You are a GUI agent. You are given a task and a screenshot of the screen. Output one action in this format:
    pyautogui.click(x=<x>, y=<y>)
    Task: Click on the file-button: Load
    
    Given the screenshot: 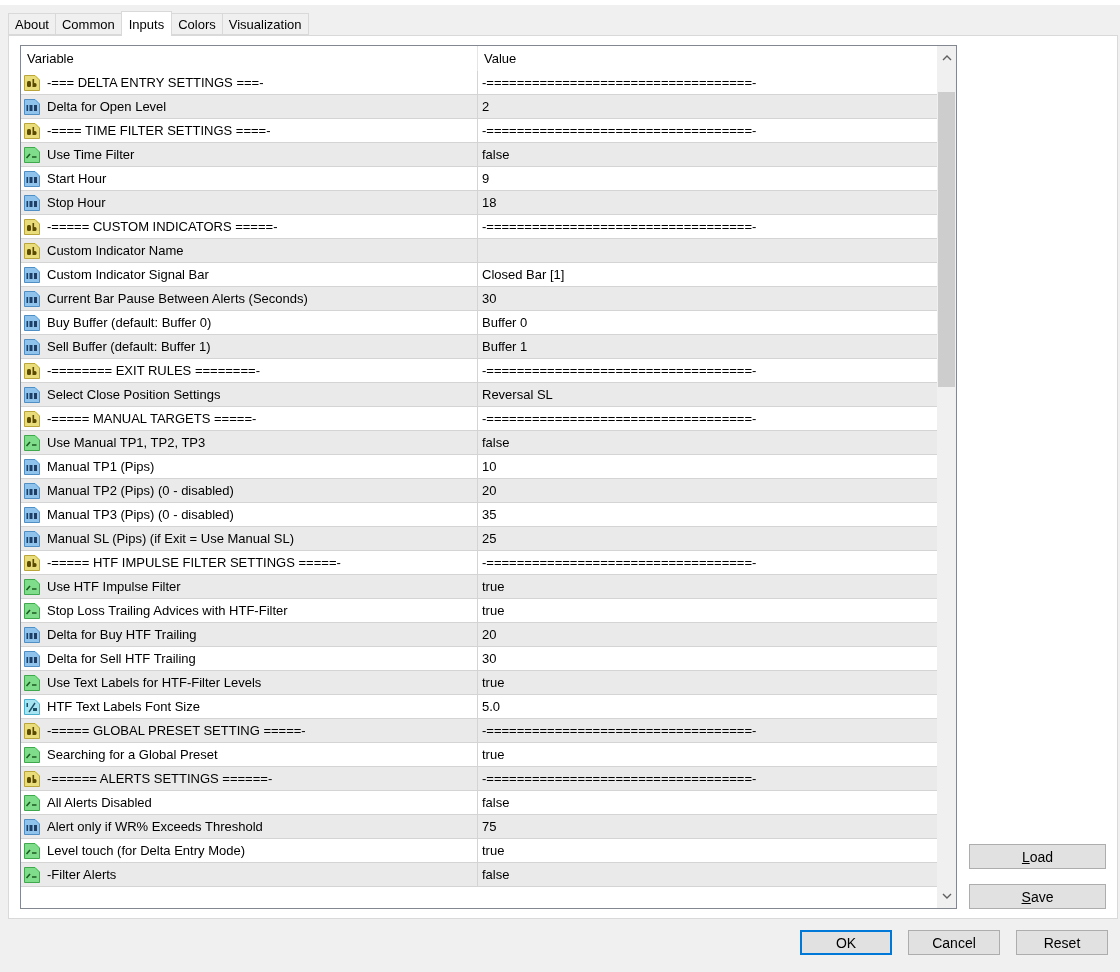 What is the action you would take?
    pyautogui.click(x=1037, y=856)
    